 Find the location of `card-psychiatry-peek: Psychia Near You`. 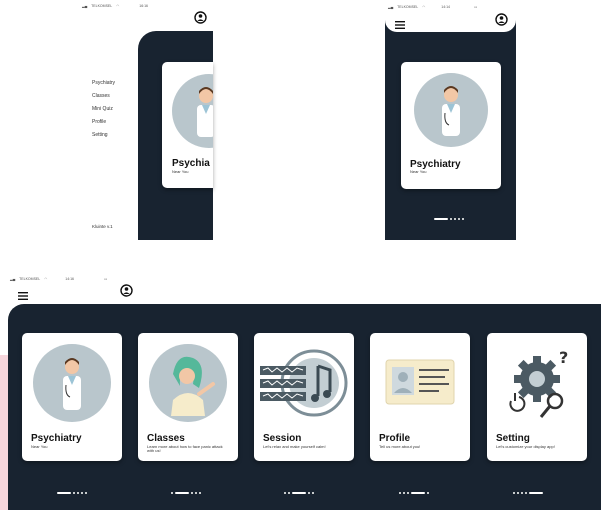

card-psychiatry-peek: Psychia Near You is located at coordinates (187, 125).